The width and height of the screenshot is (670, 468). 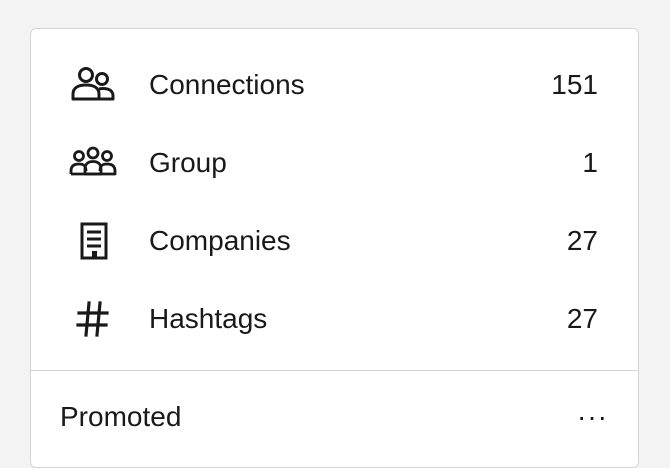 What do you see at coordinates (334, 241) in the screenshot?
I see `sidebar-item-companies: Companies 27` at bounding box center [334, 241].